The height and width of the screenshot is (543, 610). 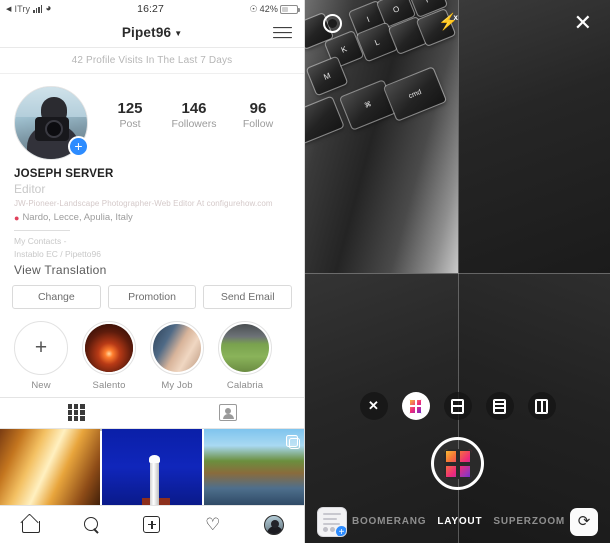 What do you see at coordinates (389, 521) in the screenshot?
I see `mode-boomerang: BOOMERANG` at bounding box center [389, 521].